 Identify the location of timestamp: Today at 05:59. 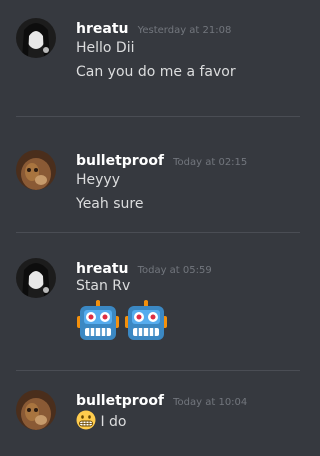
(174, 270).